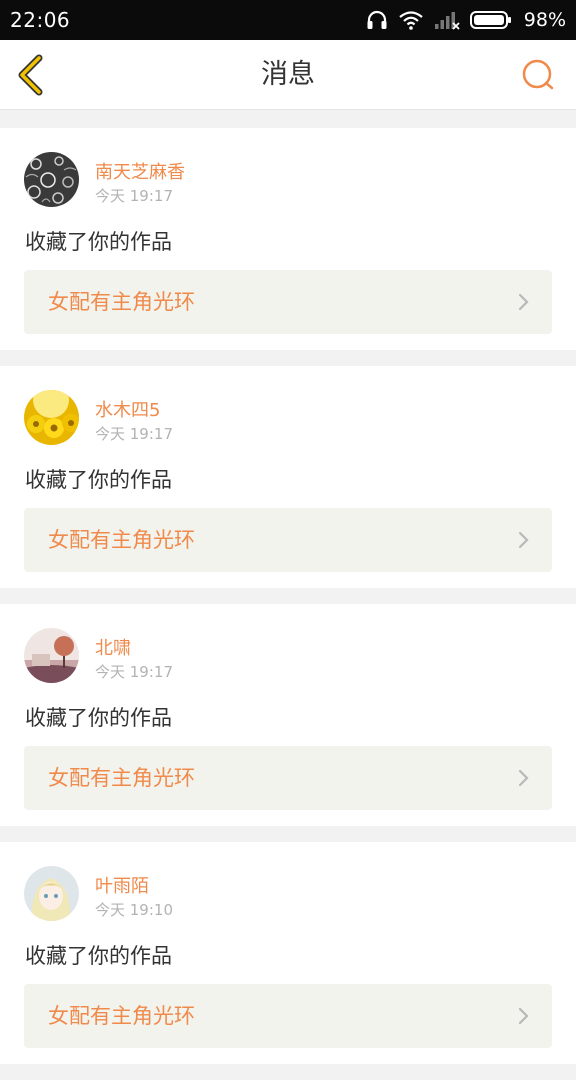 This screenshot has width=576, height=1080. I want to click on app-bar: 消息, so click(288, 75).